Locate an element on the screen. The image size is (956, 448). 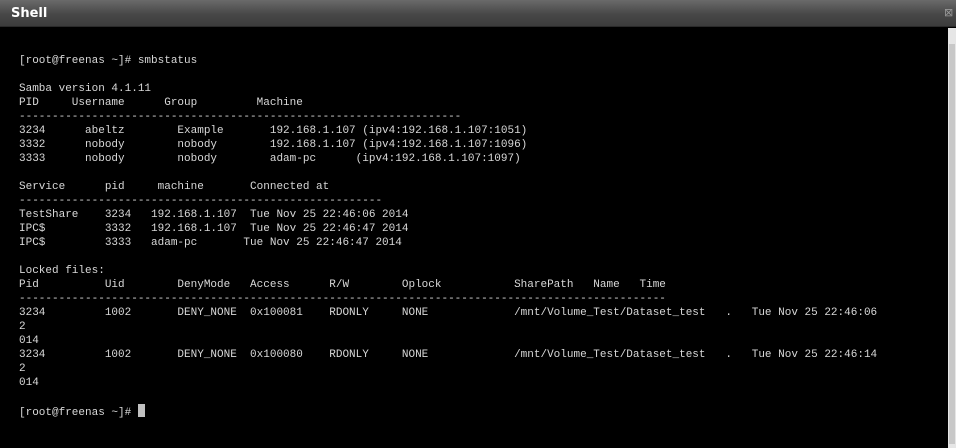
terminal-line: PID Username Group Machine is located at coordinates (448, 103).